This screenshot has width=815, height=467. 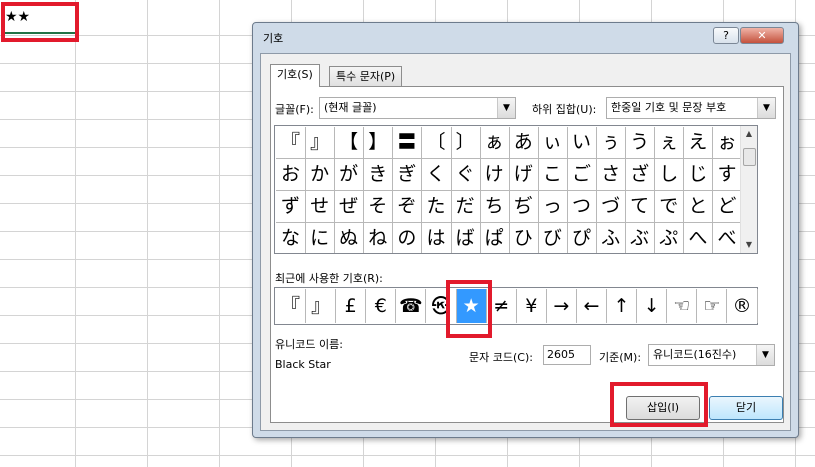 I want to click on recent-symbol-cell: ¥, so click(x=532, y=306).